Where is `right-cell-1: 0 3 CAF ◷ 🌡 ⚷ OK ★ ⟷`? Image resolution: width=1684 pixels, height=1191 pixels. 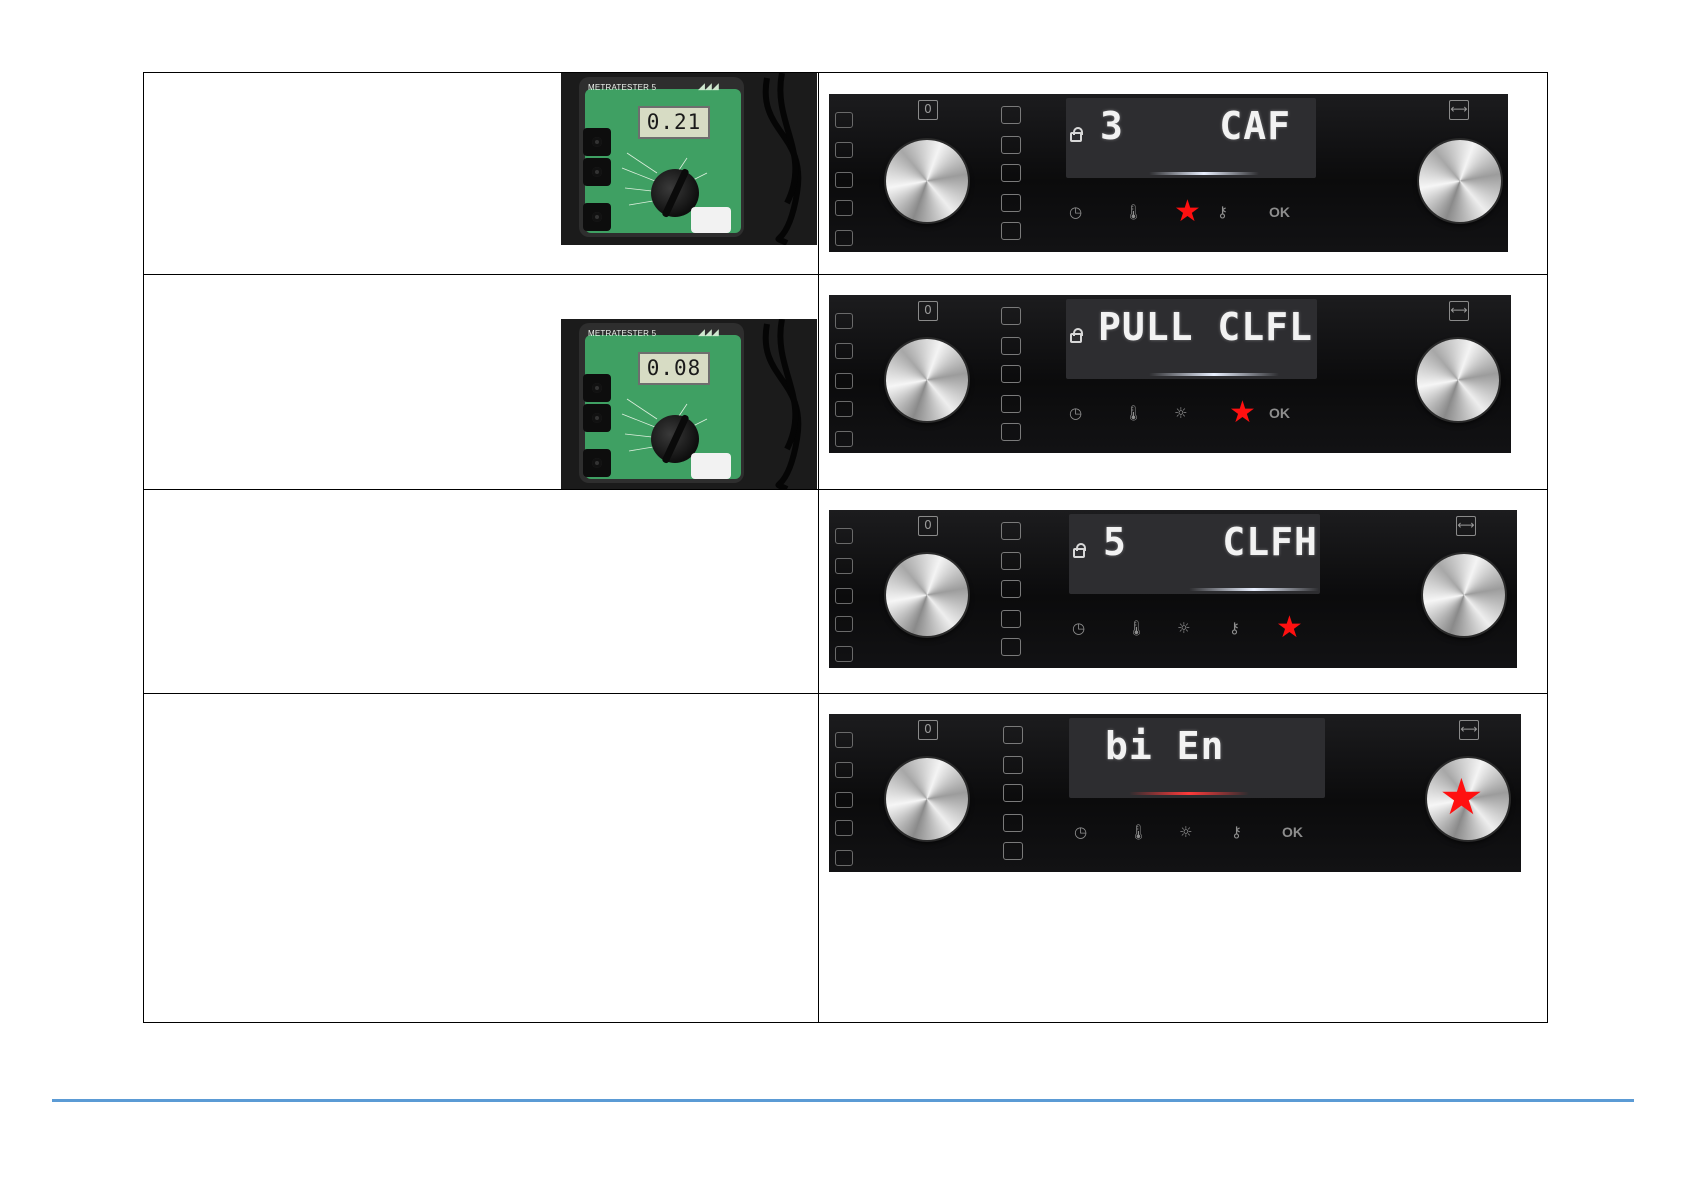 right-cell-1: 0 3 CAF ◷ 🌡 ⚷ OK ★ ⟷ is located at coordinates (1183, 173).